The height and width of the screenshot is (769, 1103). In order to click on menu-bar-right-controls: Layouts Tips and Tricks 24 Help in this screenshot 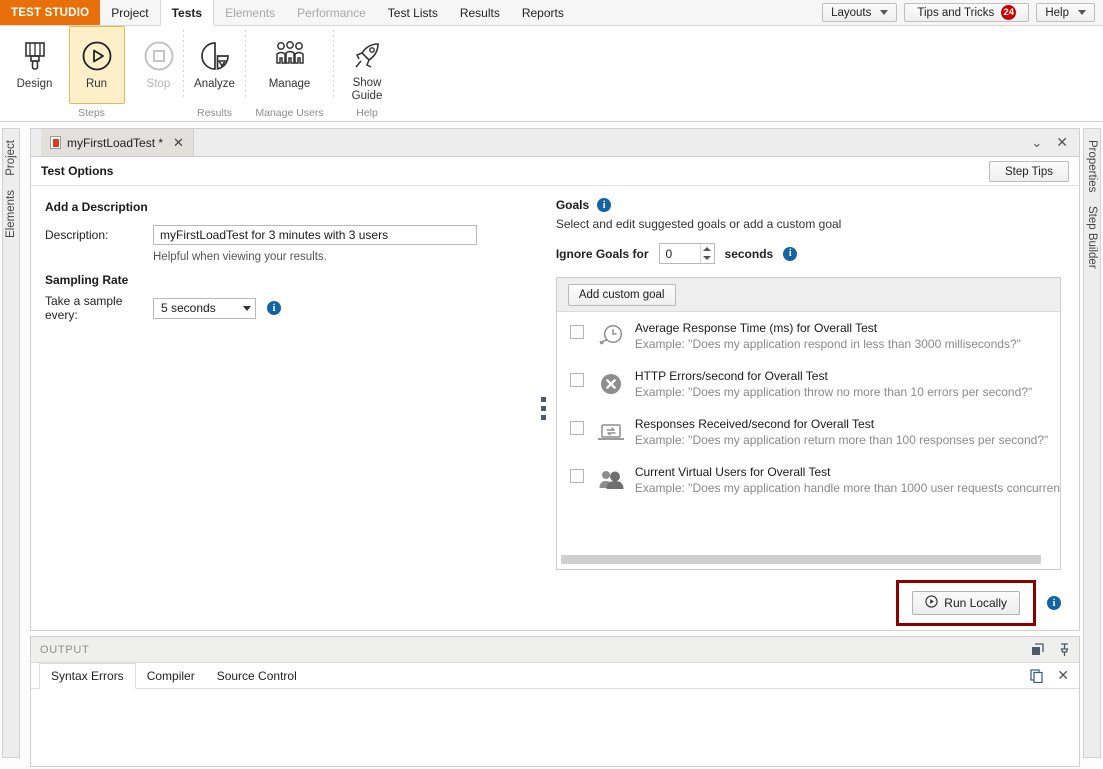, I will do `click(962, 12)`.